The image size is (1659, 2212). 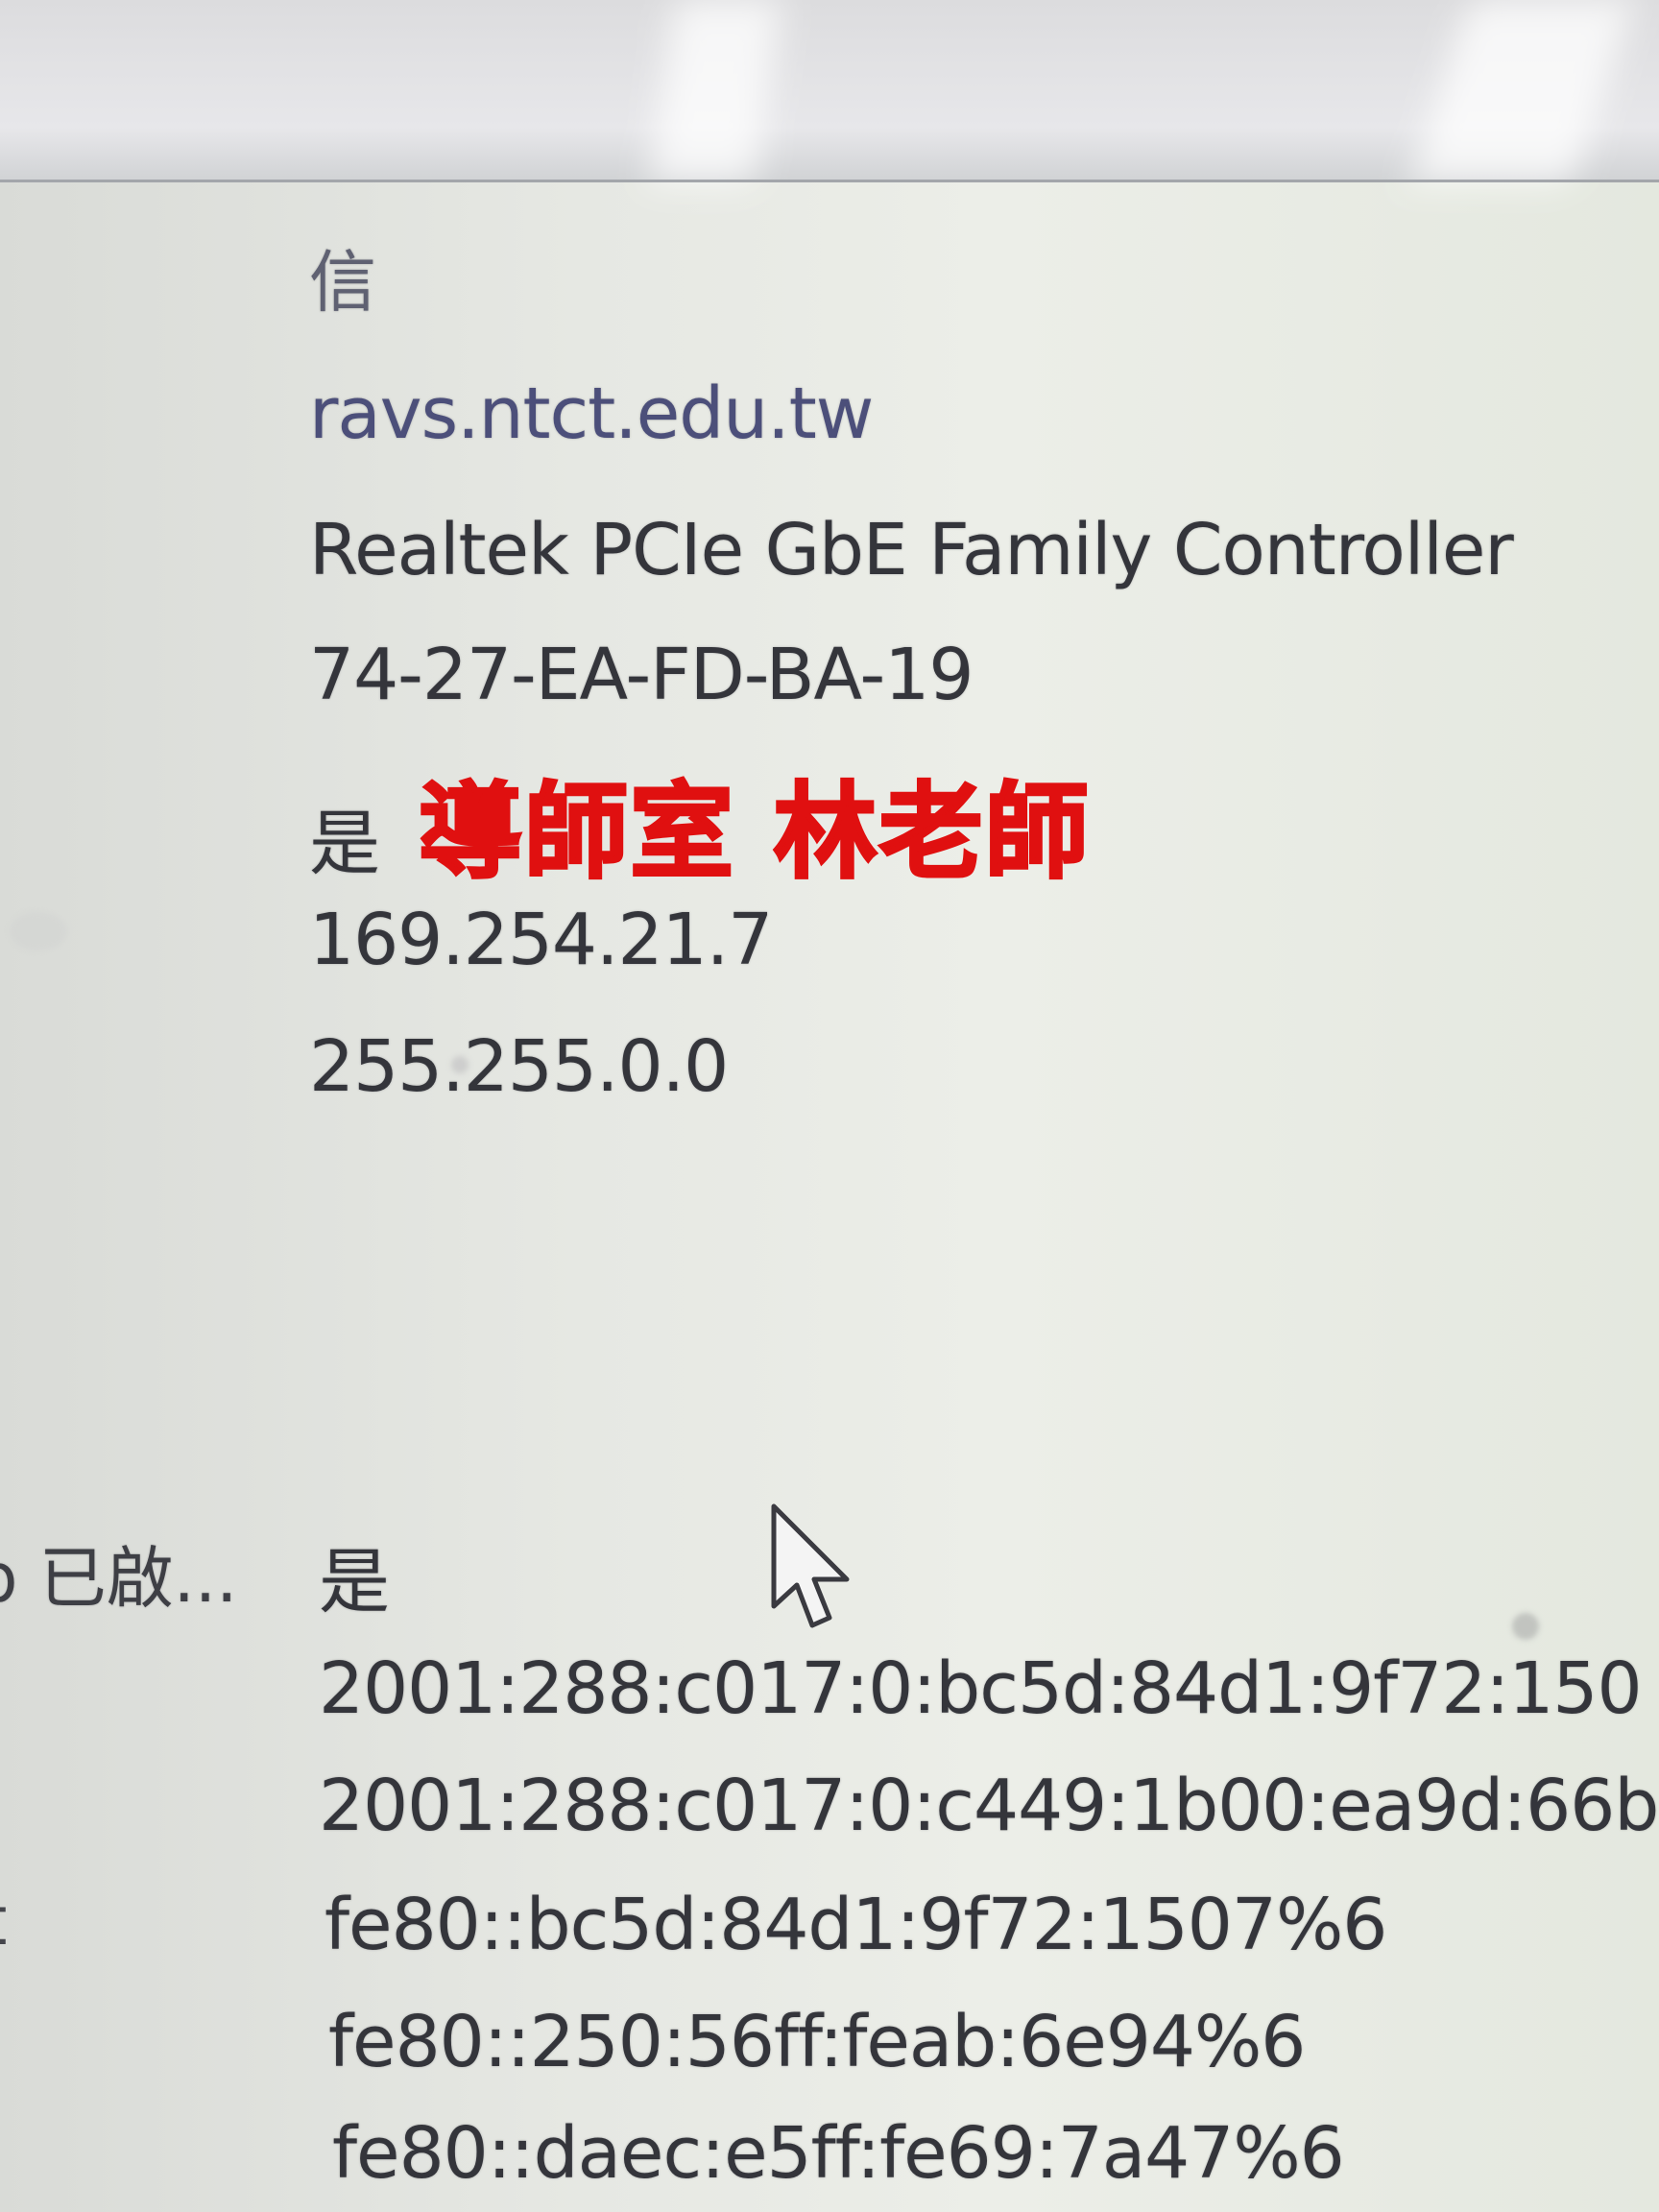 I want to click on value-ipv6-autoconfig: 是, so click(x=354, y=1582).